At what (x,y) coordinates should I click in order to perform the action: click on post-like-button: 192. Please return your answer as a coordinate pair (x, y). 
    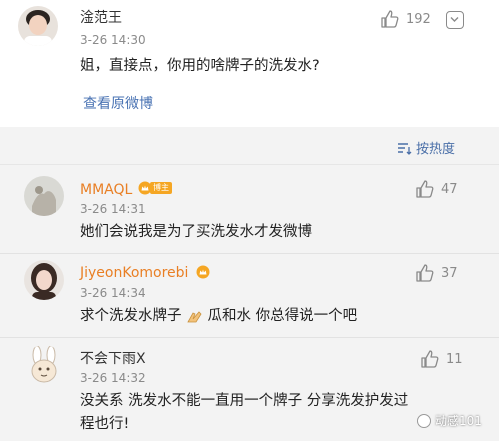
    Looking at the image, I should click on (405, 19).